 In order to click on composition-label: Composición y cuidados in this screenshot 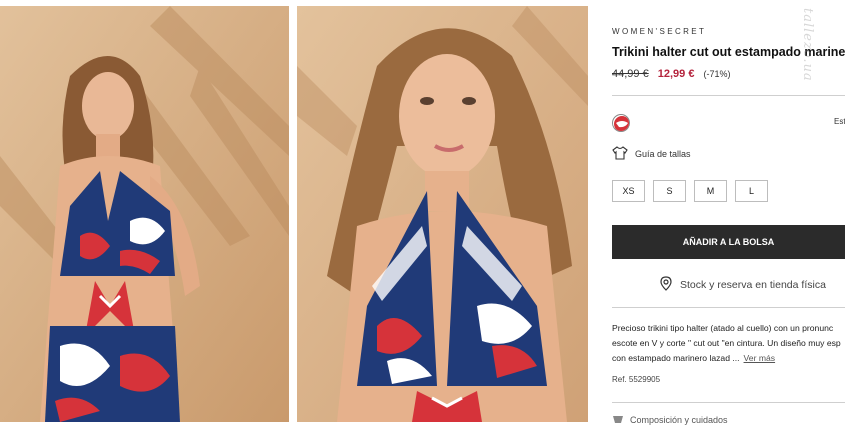, I will do `click(679, 420)`.